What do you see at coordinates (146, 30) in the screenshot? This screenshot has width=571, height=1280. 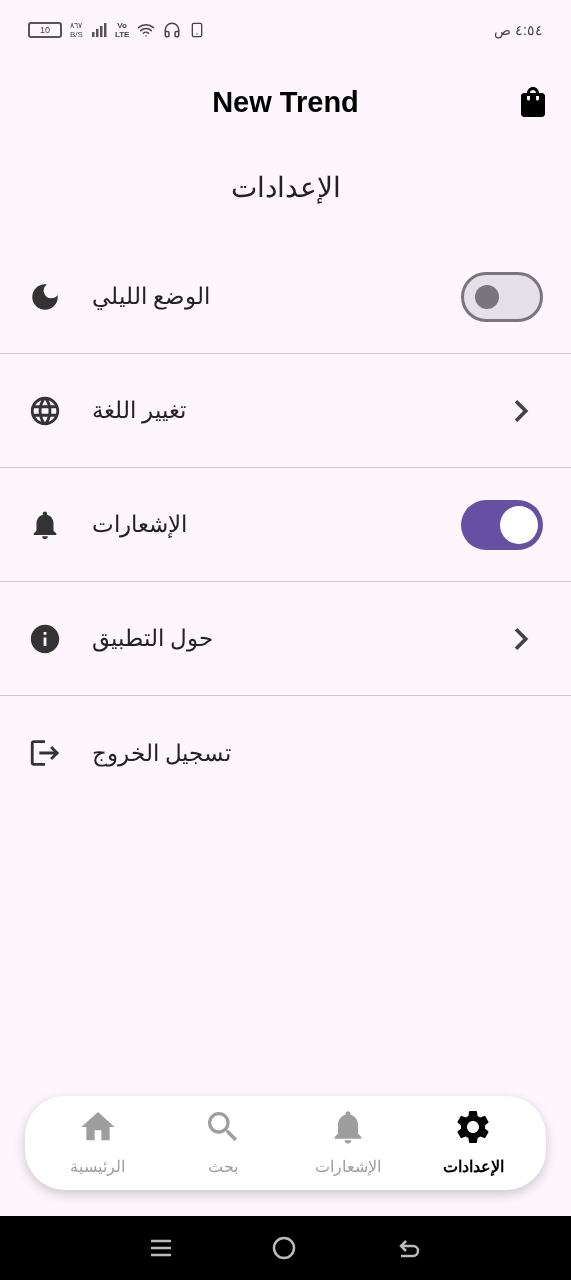 I see `wifi-icon` at bounding box center [146, 30].